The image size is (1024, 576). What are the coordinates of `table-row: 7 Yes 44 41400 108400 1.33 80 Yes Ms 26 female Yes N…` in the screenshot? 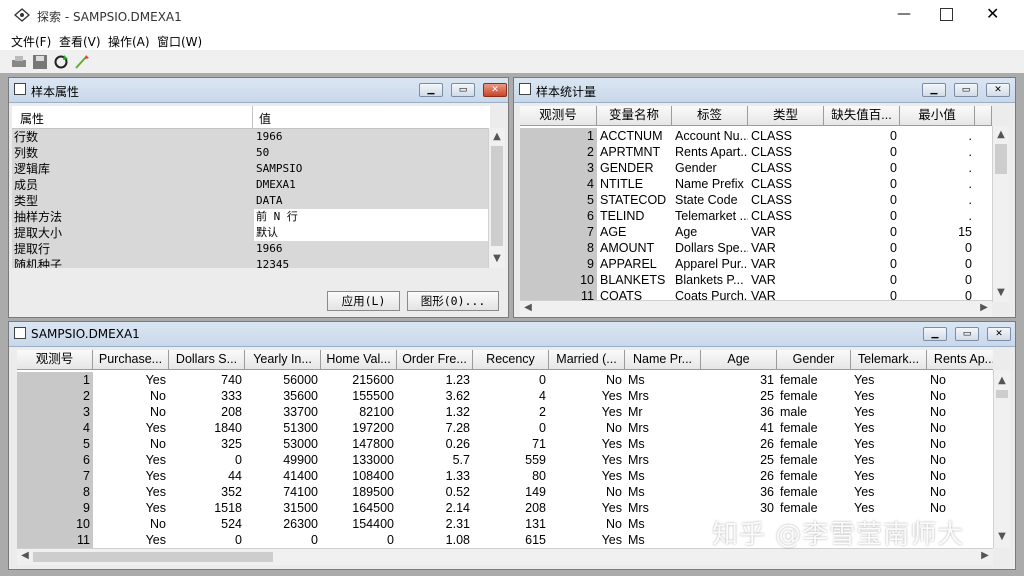 It's located at (505, 476).